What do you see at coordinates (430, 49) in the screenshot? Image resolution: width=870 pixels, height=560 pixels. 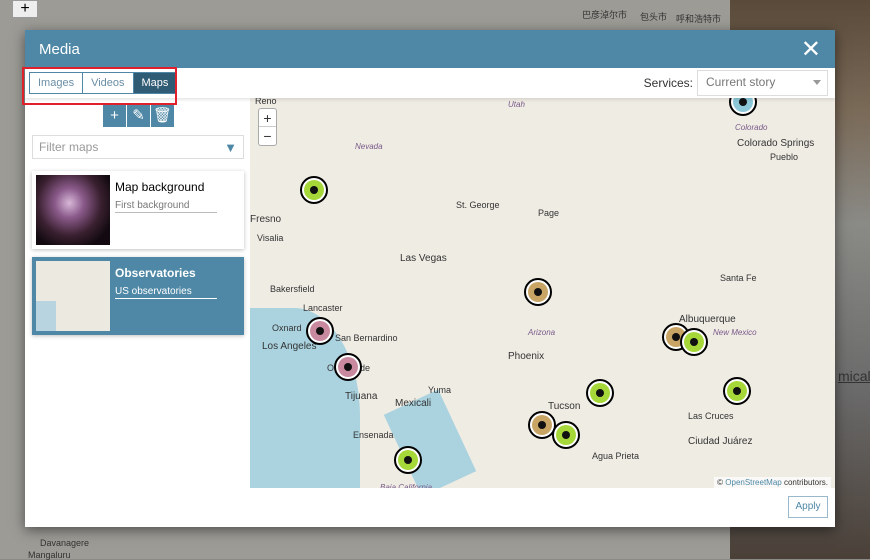 I see `dialog-header: Media ✕` at bounding box center [430, 49].